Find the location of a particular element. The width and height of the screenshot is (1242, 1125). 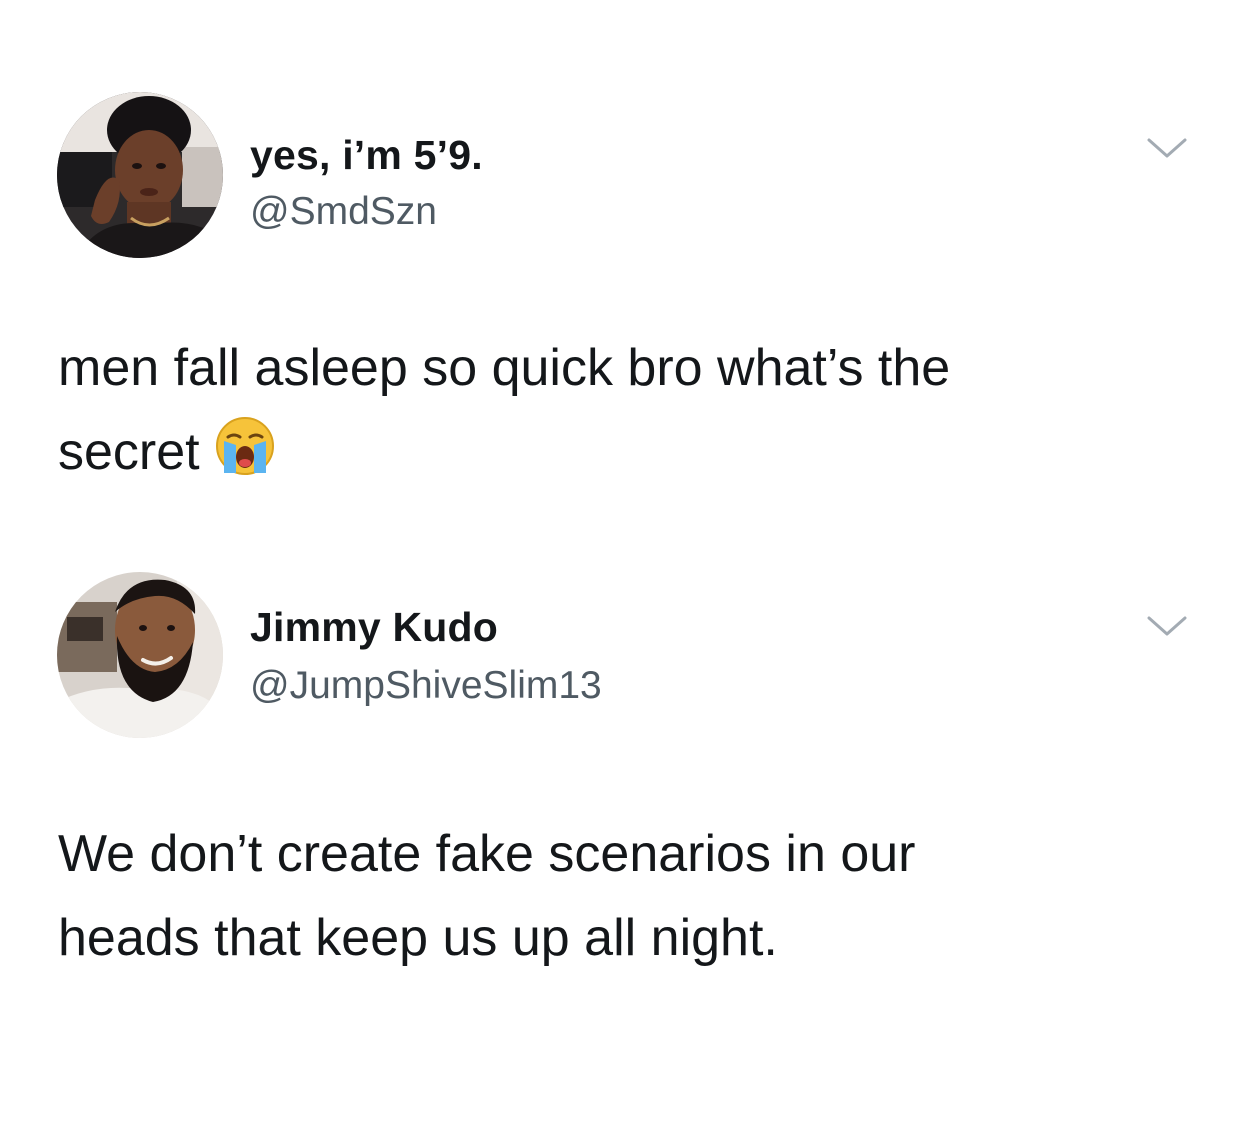

handle: @JumpShiveSlim13 is located at coordinates (426, 686).